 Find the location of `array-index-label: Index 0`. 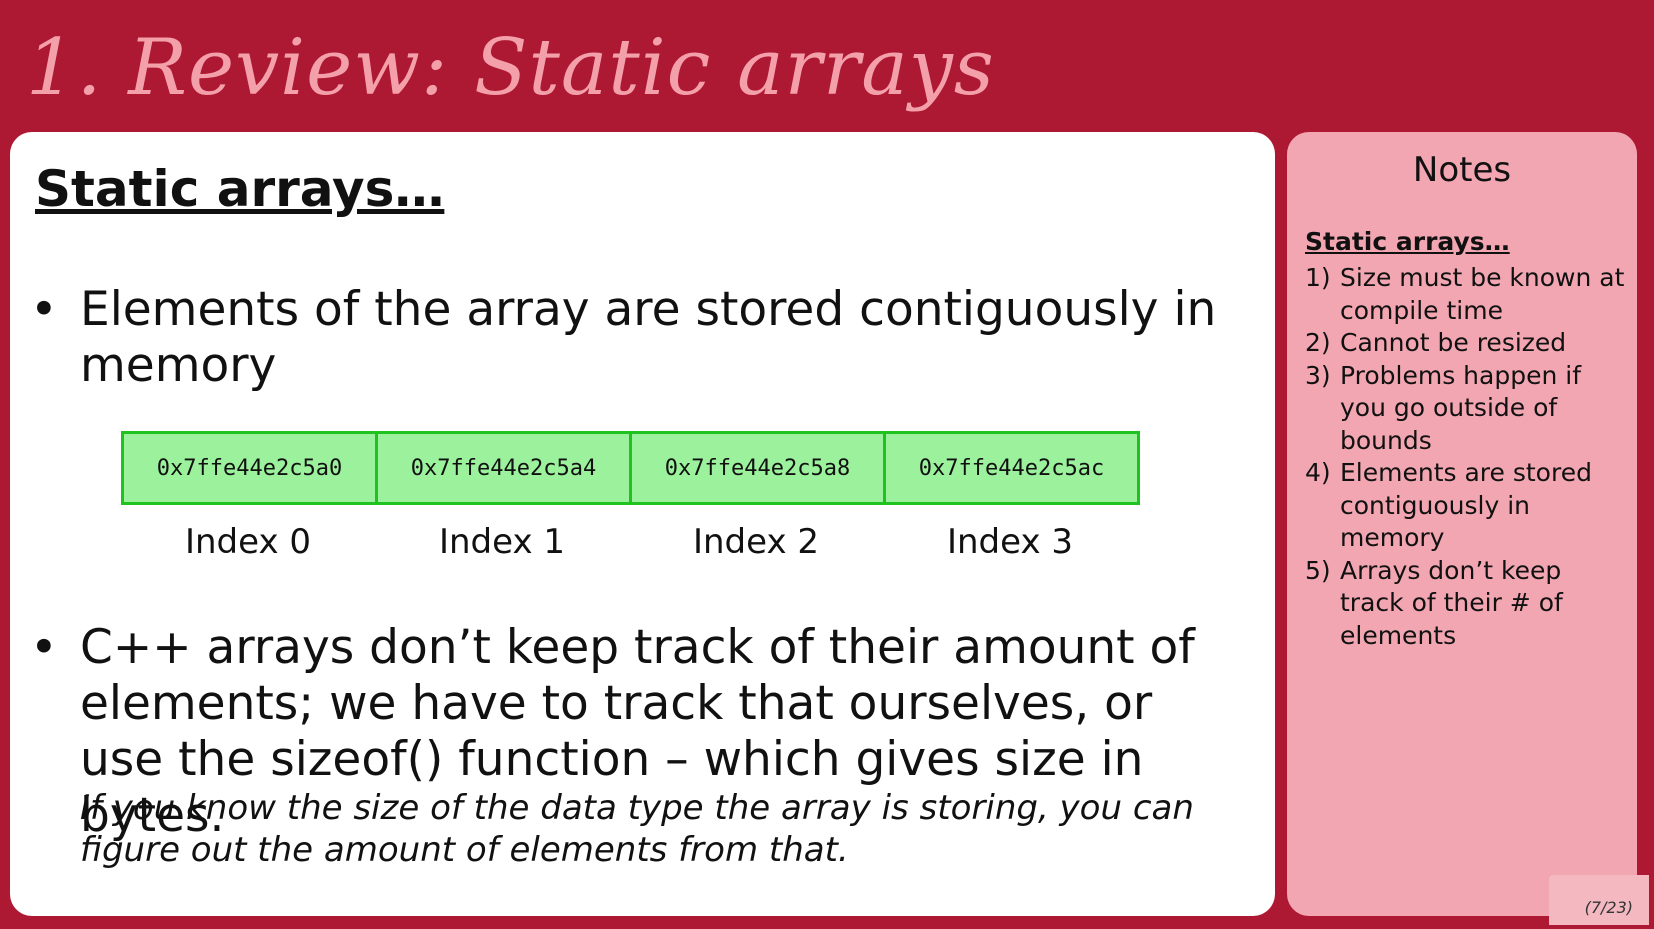

array-index-label: Index 0 is located at coordinates (248, 542).